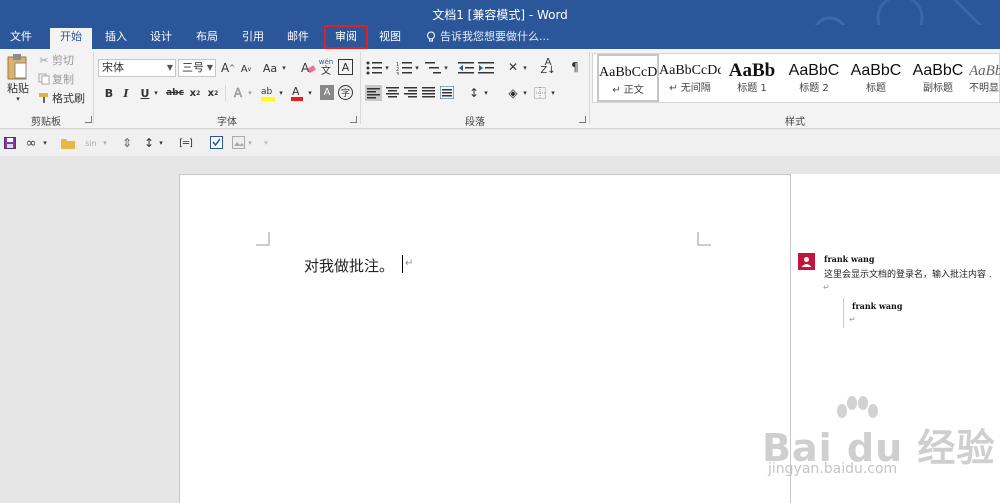 The width and height of the screenshot is (1000, 503). I want to click on shrink-font-icon: Av, so click(246, 69).